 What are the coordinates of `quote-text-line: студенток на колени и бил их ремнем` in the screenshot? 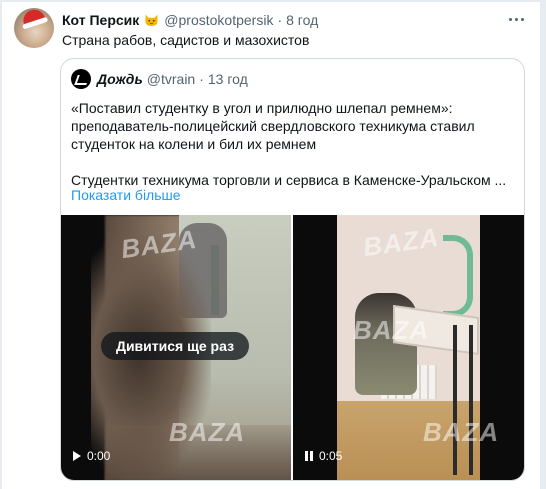 It's located at (194, 144).